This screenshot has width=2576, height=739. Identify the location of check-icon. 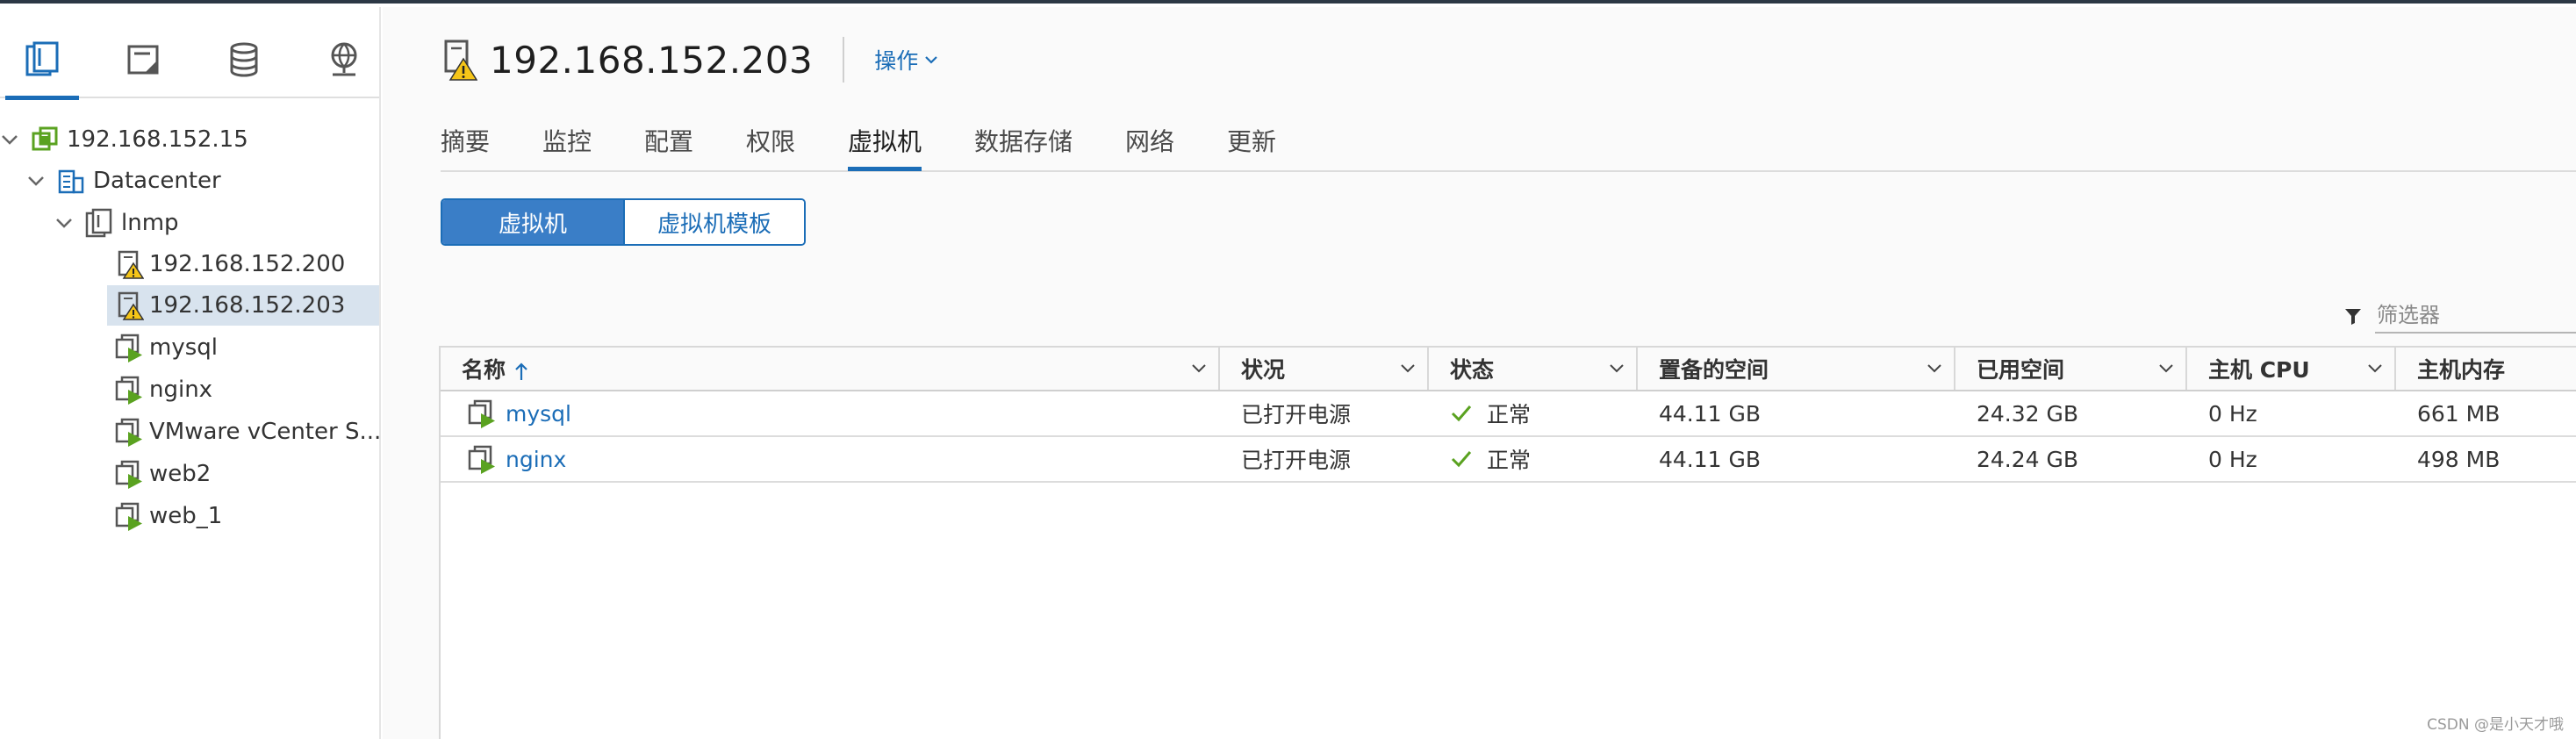
(1462, 414).